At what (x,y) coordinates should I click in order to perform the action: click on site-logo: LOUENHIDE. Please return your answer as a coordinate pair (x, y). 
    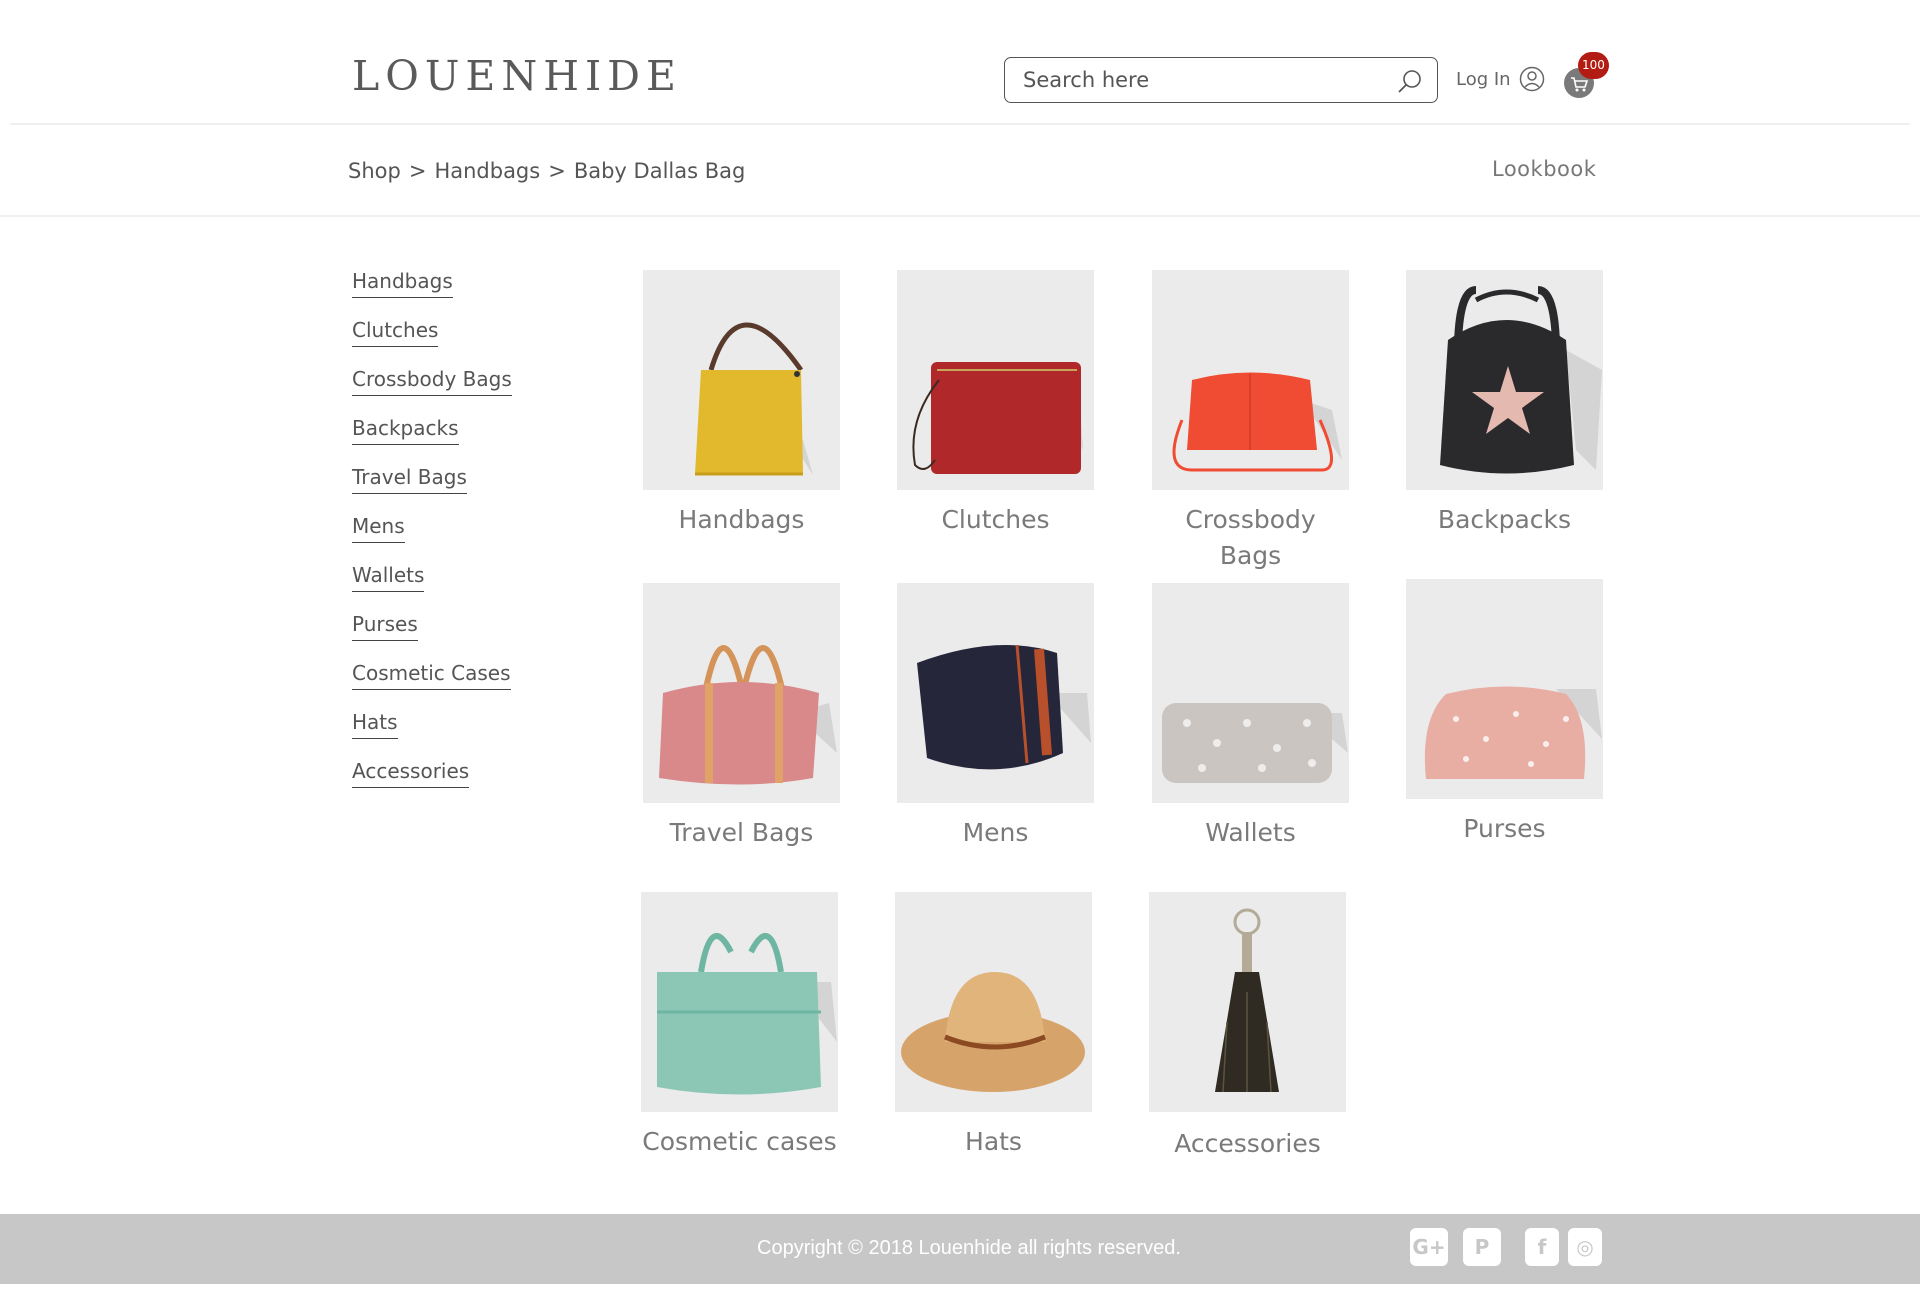
    Looking at the image, I should click on (517, 76).